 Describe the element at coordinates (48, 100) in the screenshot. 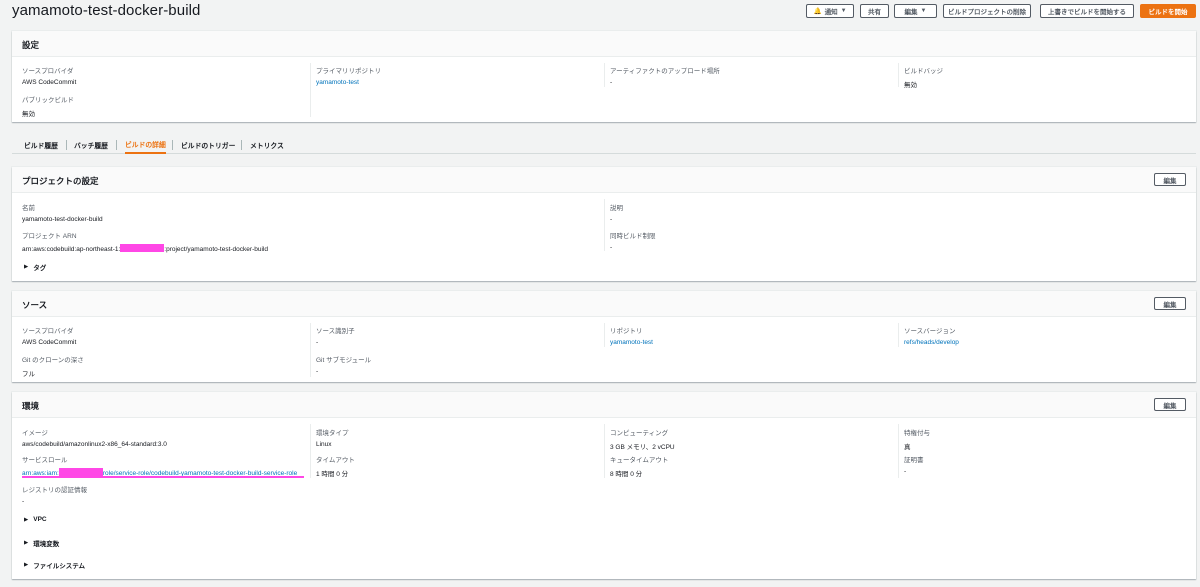

I see `public-build-label: パブリックビルド` at that location.